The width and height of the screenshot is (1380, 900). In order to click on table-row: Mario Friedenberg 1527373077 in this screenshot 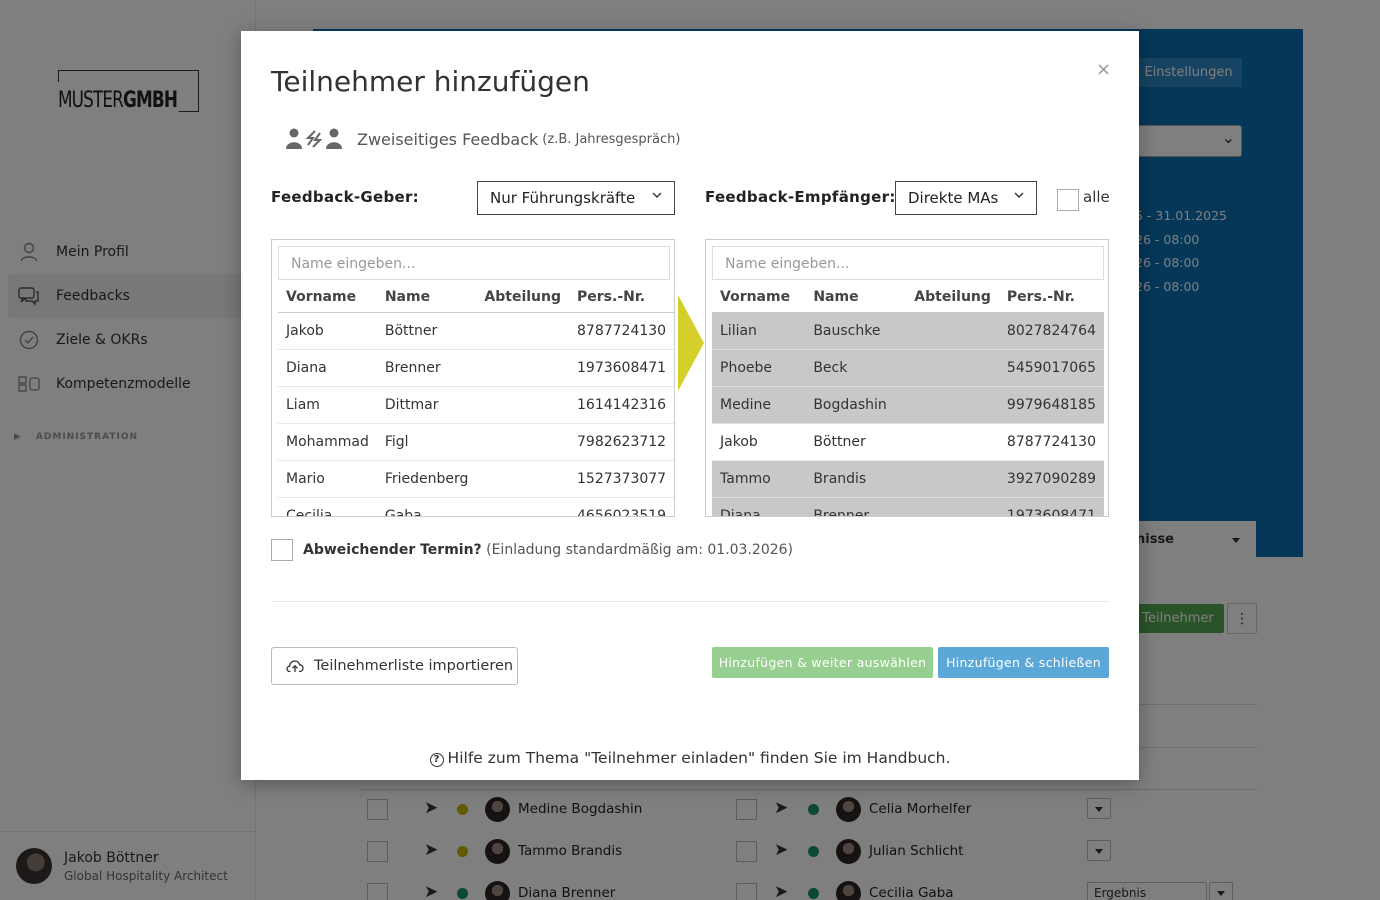, I will do `click(476, 479)`.